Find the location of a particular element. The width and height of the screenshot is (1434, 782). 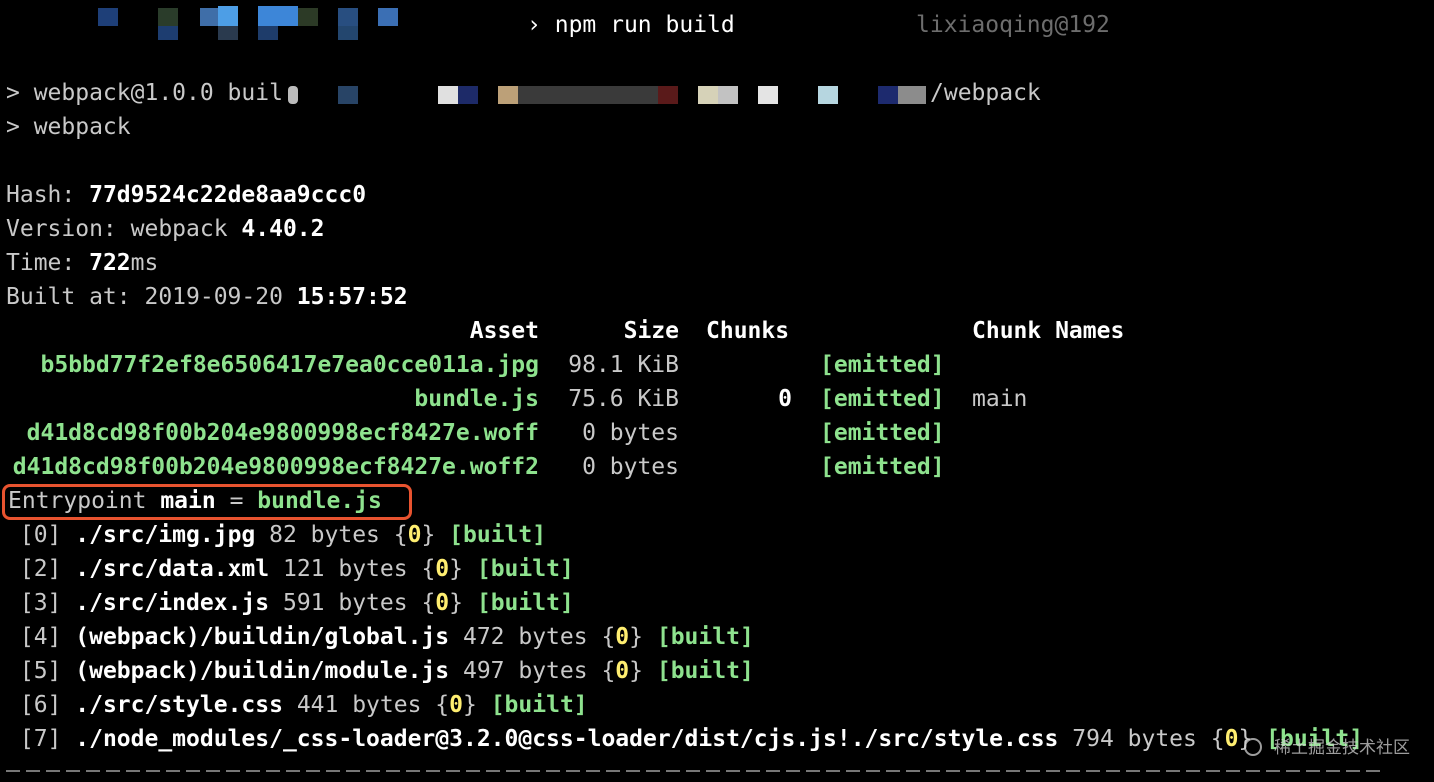

entrypoint-line: Entrypoint main = bundle.js is located at coordinates (195, 501).